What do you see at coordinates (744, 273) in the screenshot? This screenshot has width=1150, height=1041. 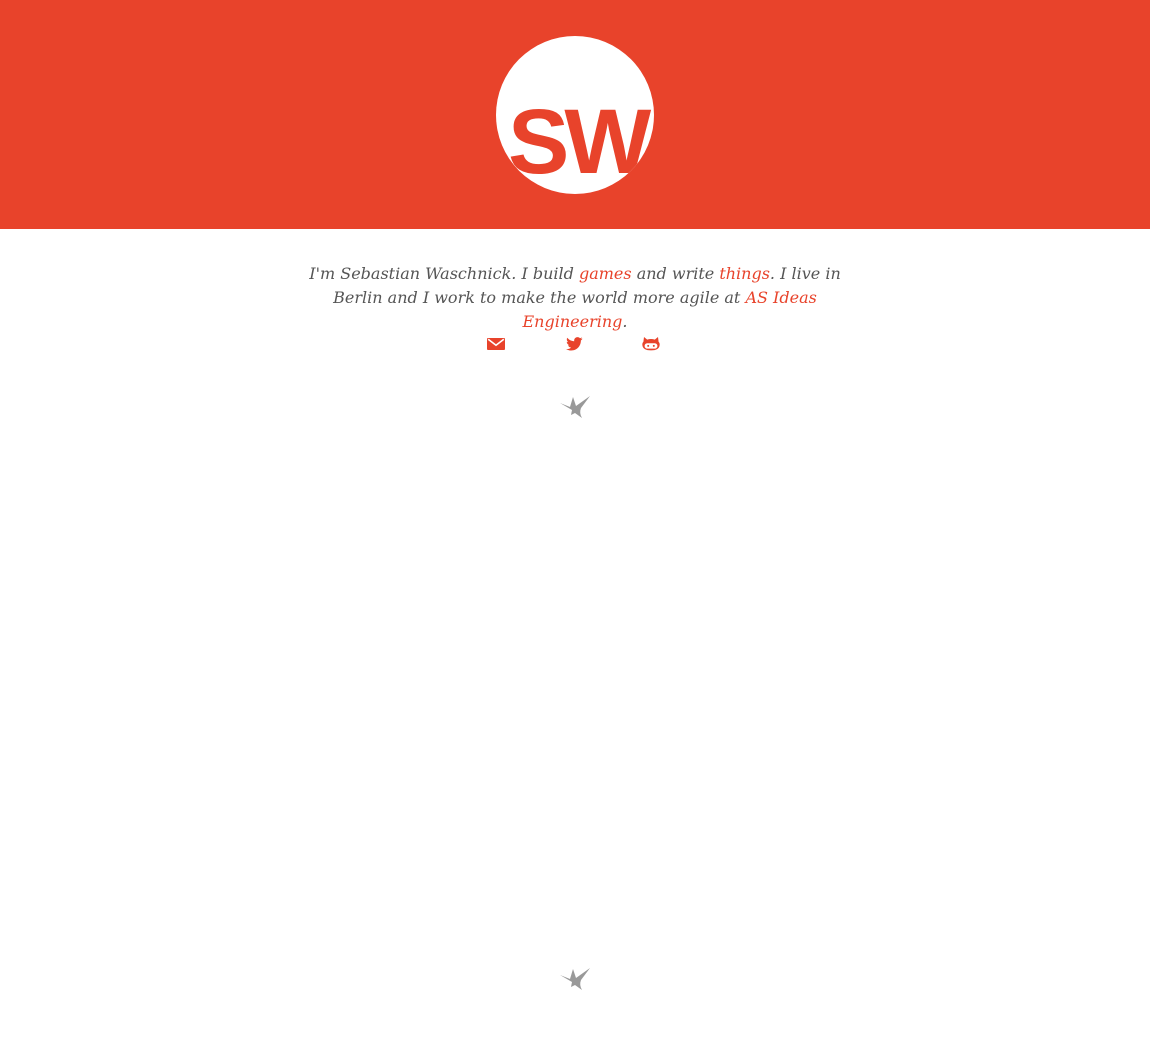 I see `things-link: things` at bounding box center [744, 273].